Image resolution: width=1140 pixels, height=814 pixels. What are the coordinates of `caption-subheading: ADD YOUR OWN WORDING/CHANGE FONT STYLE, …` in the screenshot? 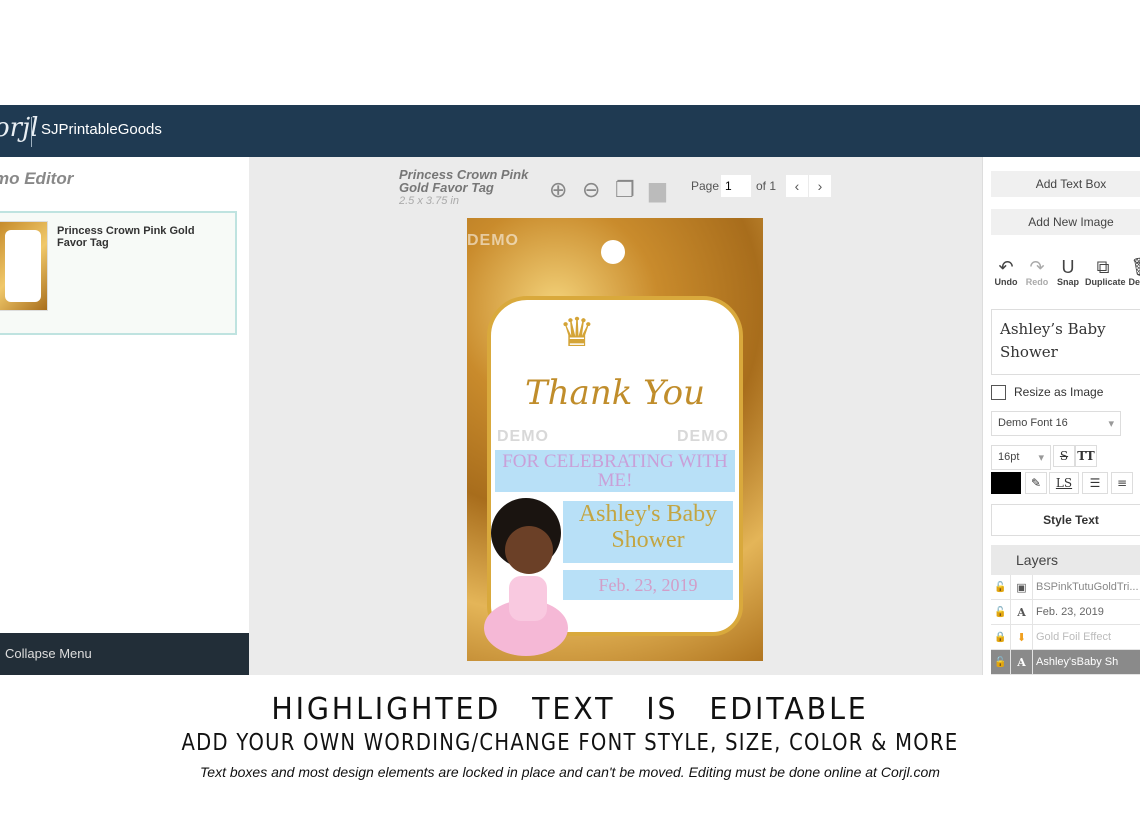 It's located at (570, 743).